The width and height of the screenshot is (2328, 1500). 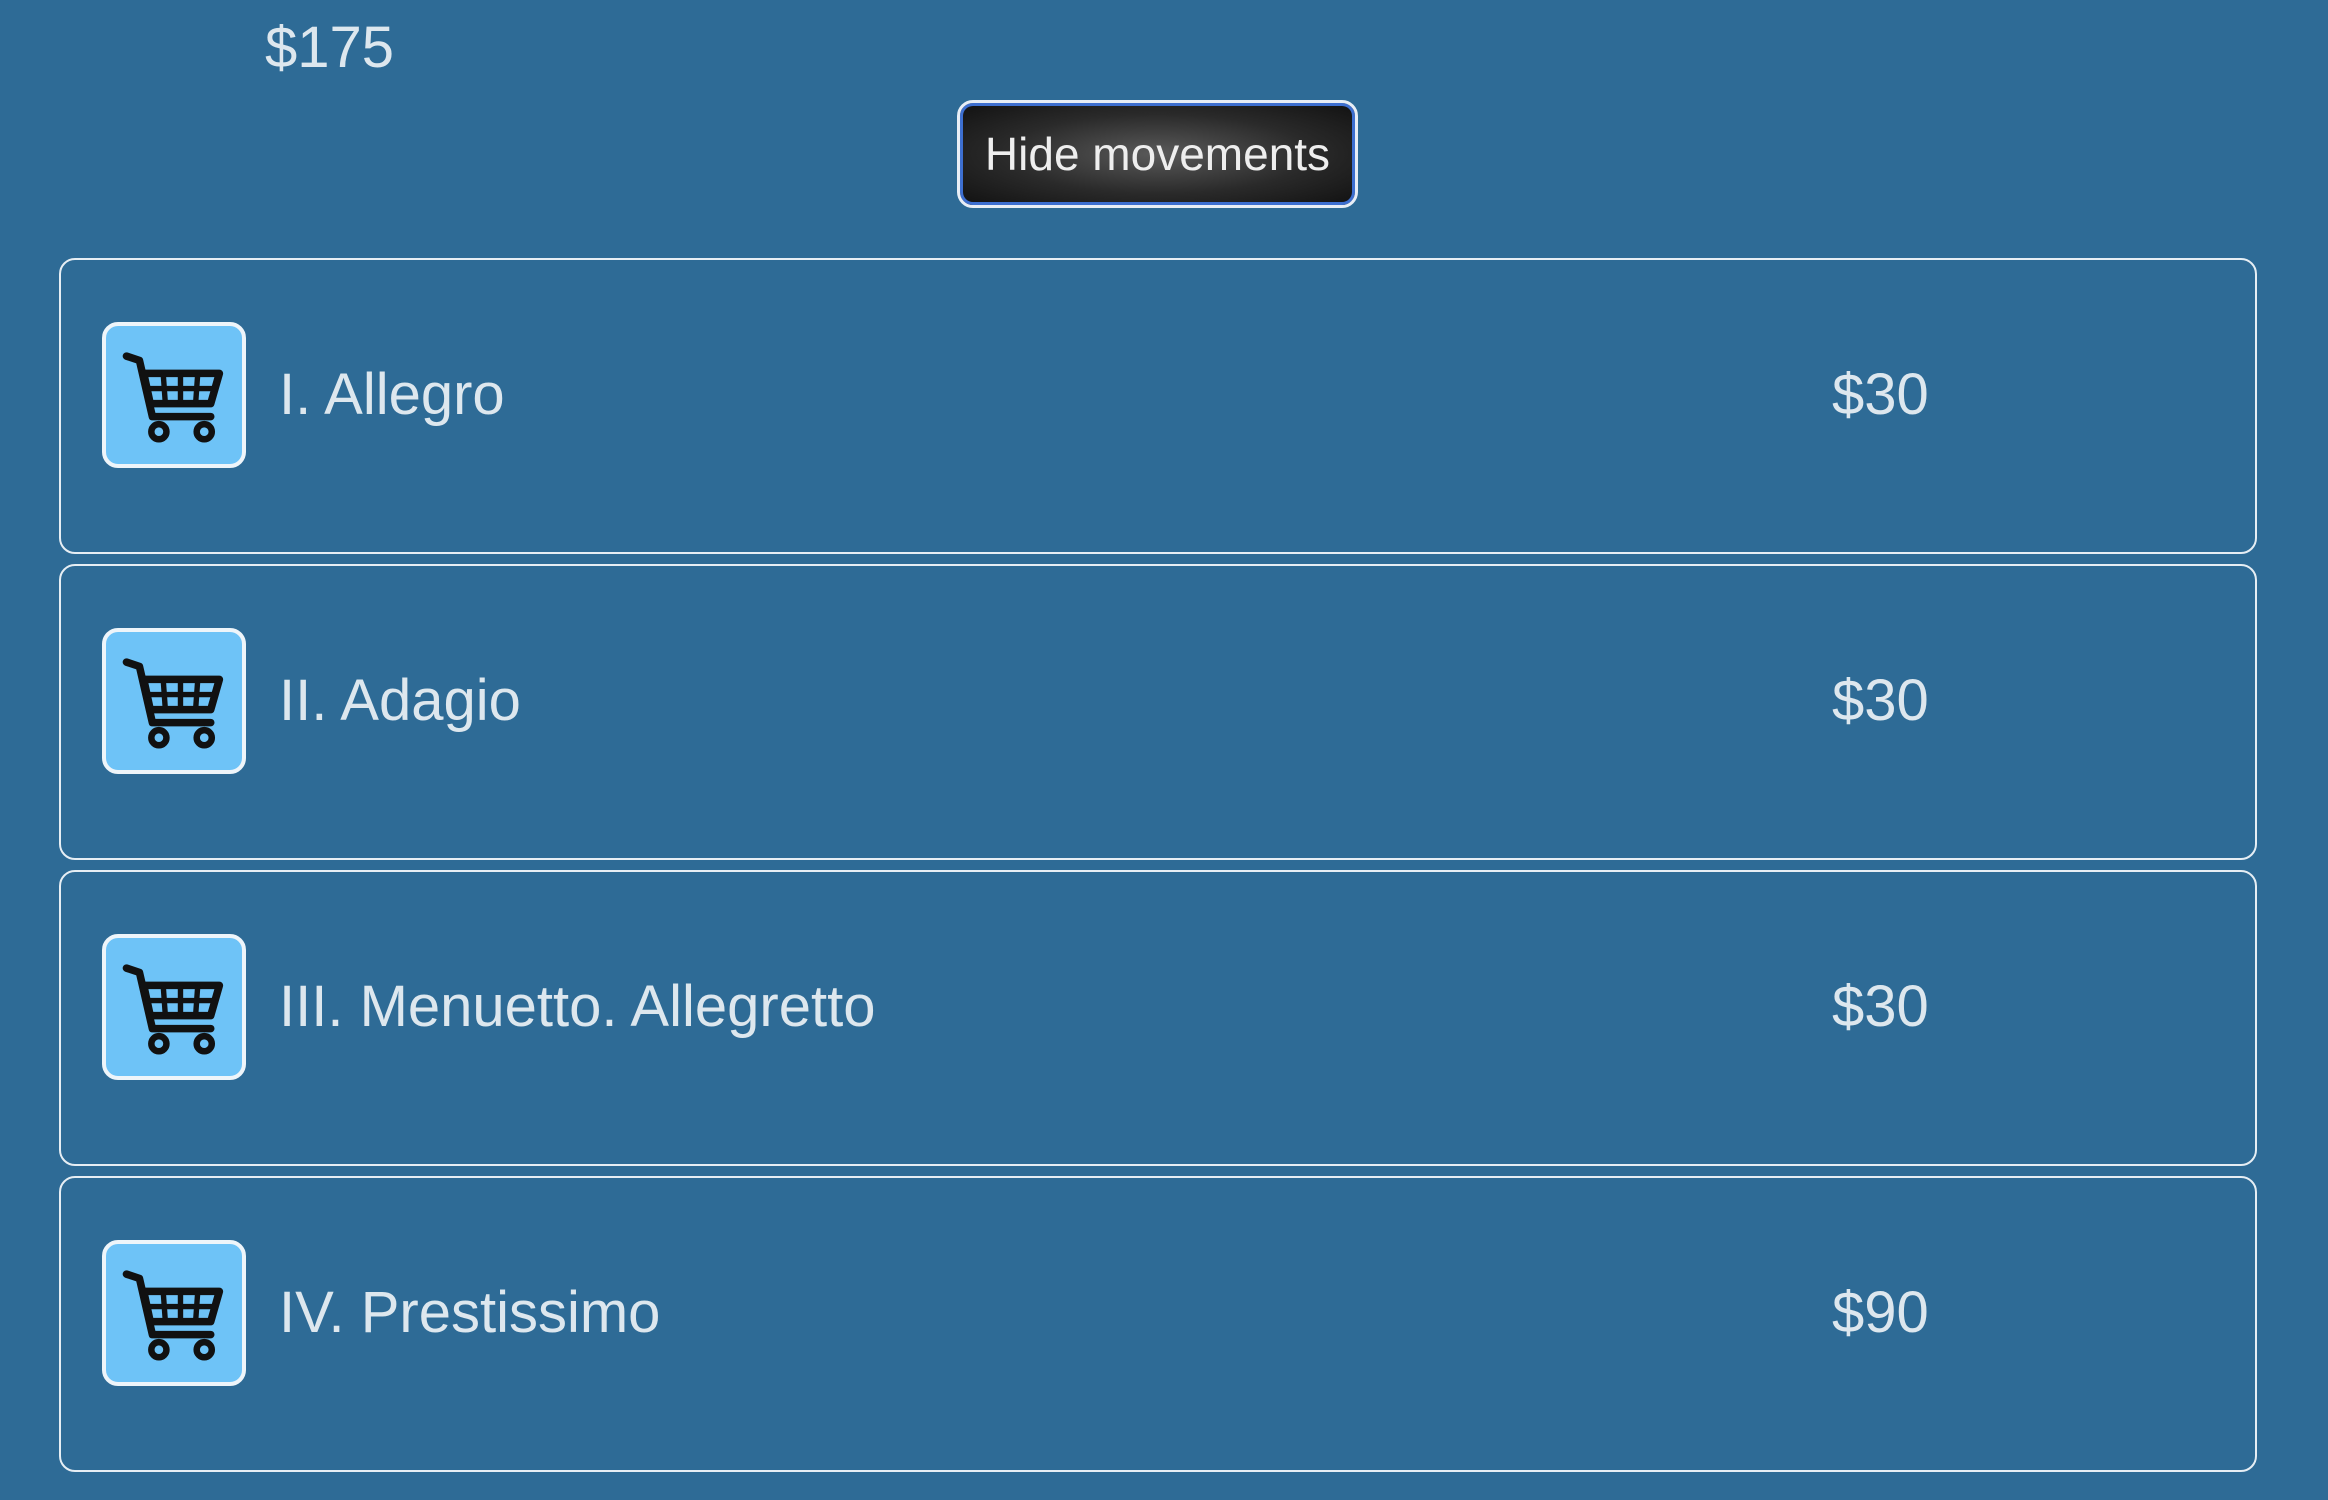 What do you see at coordinates (1157, 154) in the screenshot?
I see `hide-movements-button: Hide movements` at bounding box center [1157, 154].